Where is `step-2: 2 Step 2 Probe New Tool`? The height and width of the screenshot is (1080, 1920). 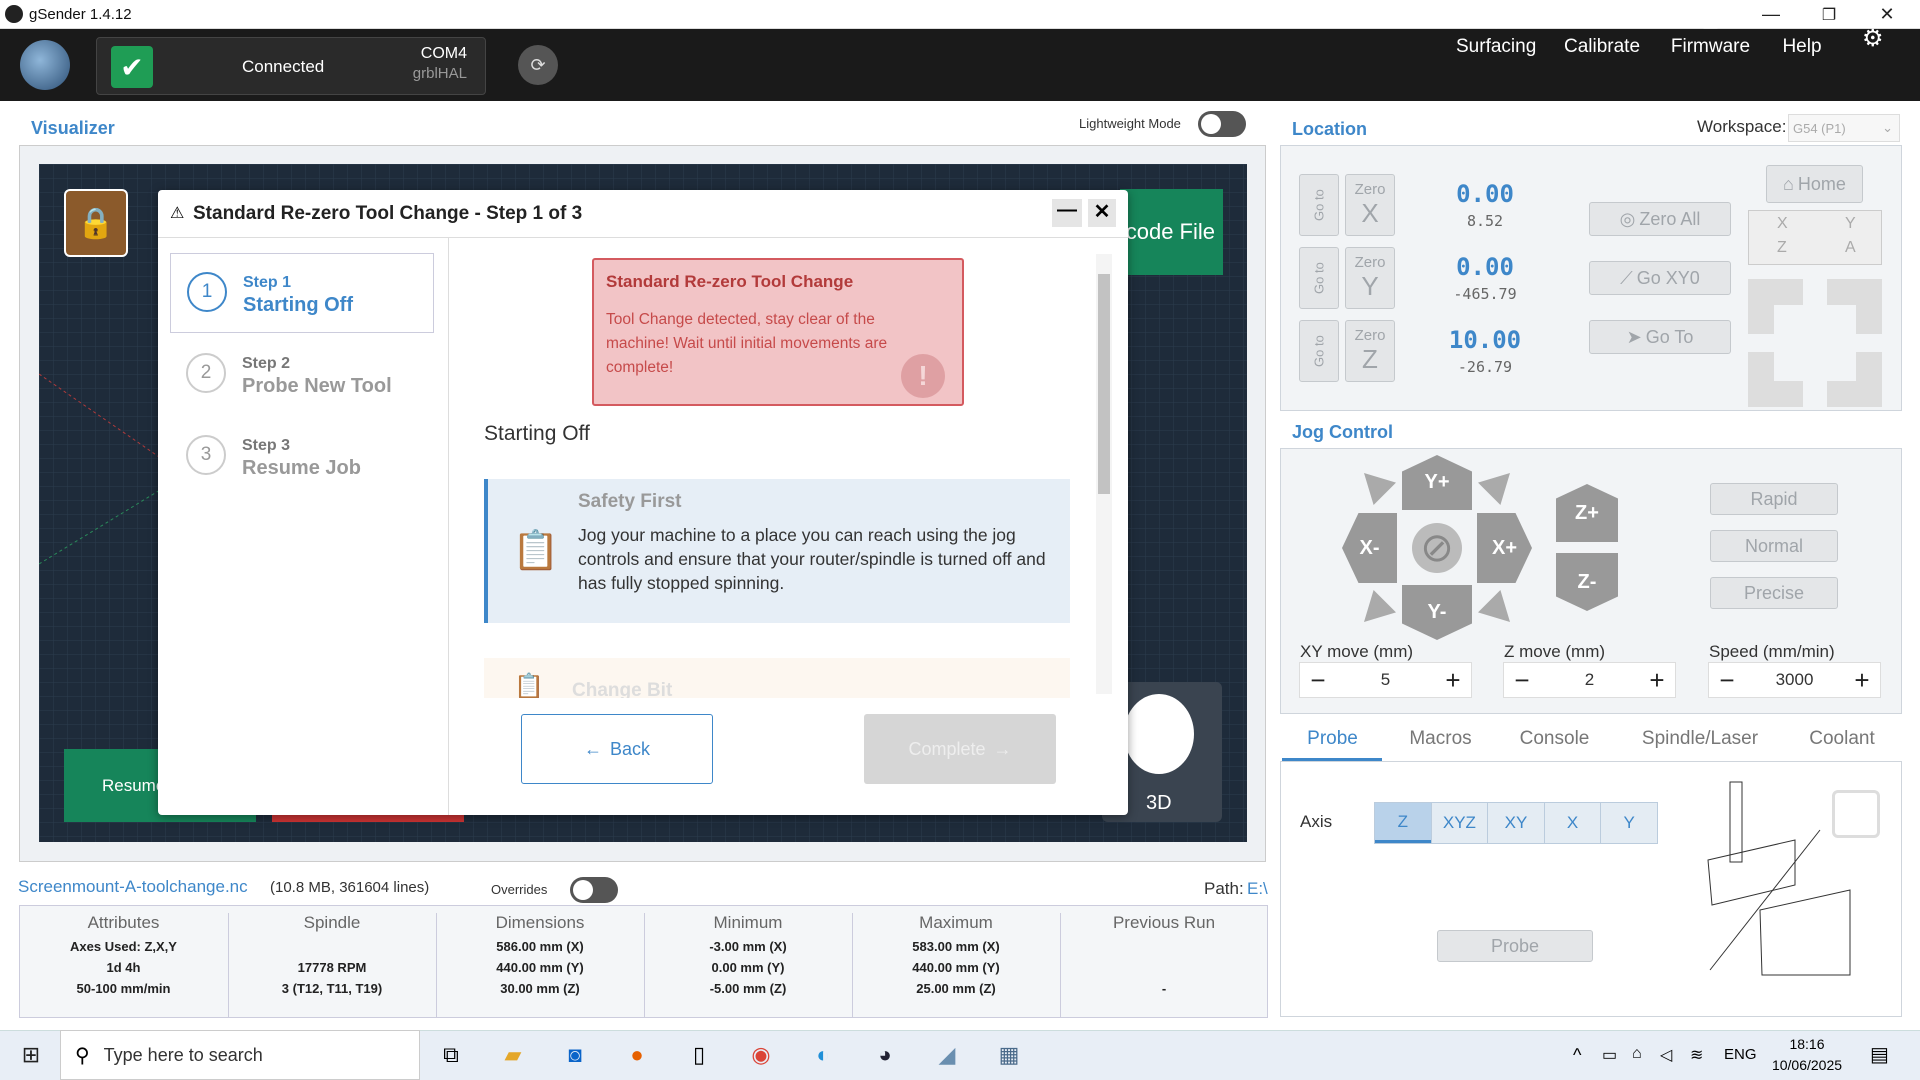
step-2: 2 Step 2 Probe New Tool is located at coordinates (302, 375).